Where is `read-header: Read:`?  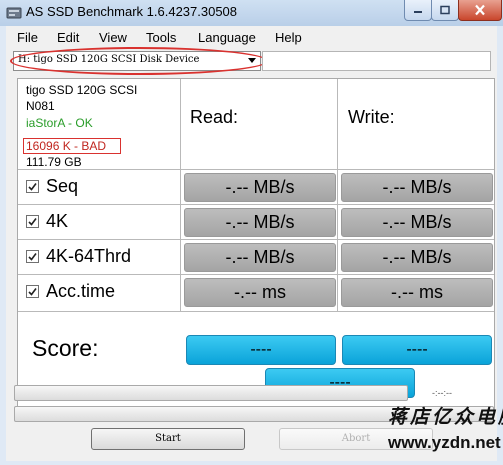
read-header: Read: is located at coordinates (214, 117).